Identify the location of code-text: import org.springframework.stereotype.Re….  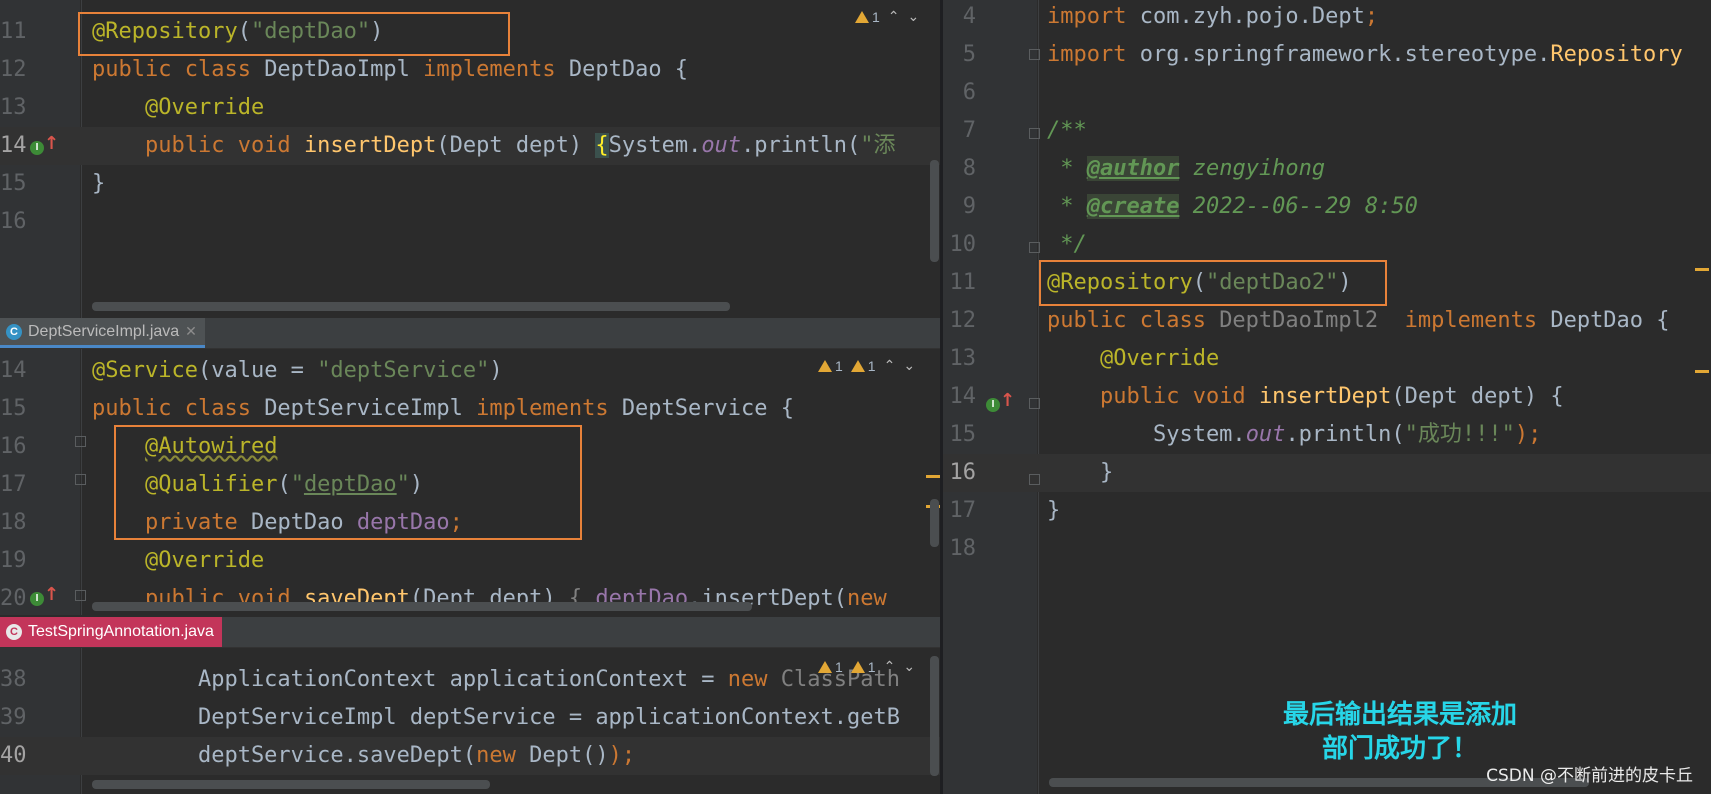
(1365, 55).